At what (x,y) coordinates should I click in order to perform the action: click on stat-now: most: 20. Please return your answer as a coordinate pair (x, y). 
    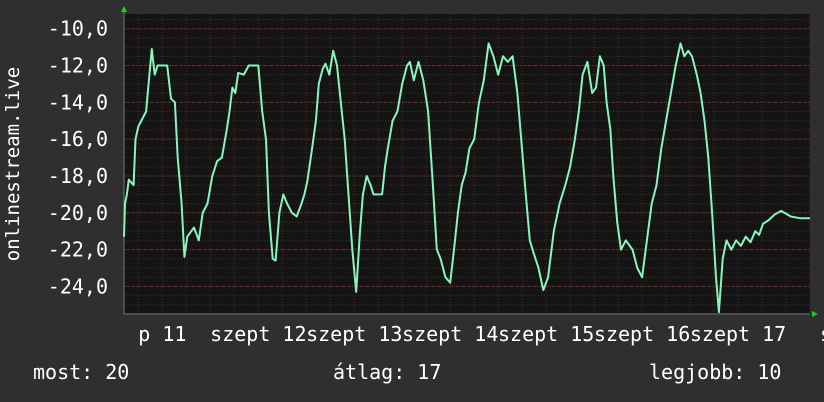
    Looking at the image, I should click on (81, 372).